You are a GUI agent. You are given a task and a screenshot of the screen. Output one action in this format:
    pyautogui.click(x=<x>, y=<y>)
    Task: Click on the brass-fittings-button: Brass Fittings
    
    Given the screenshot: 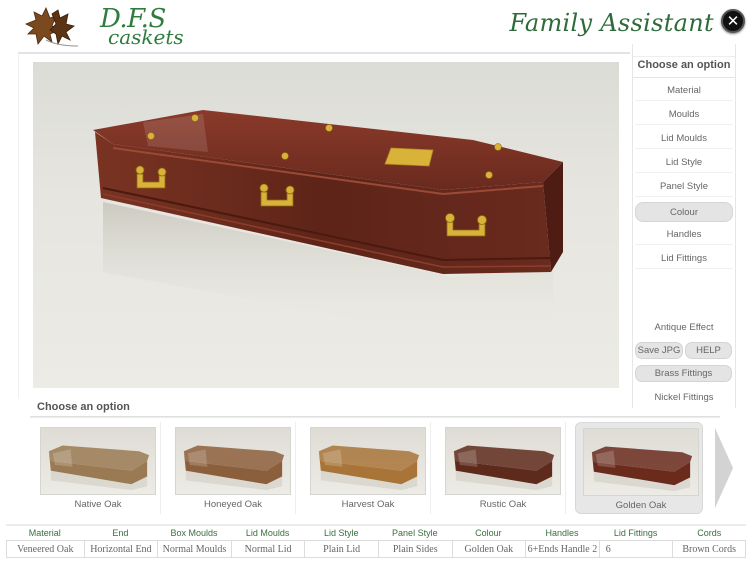 What is the action you would take?
    pyautogui.click(x=683, y=373)
    